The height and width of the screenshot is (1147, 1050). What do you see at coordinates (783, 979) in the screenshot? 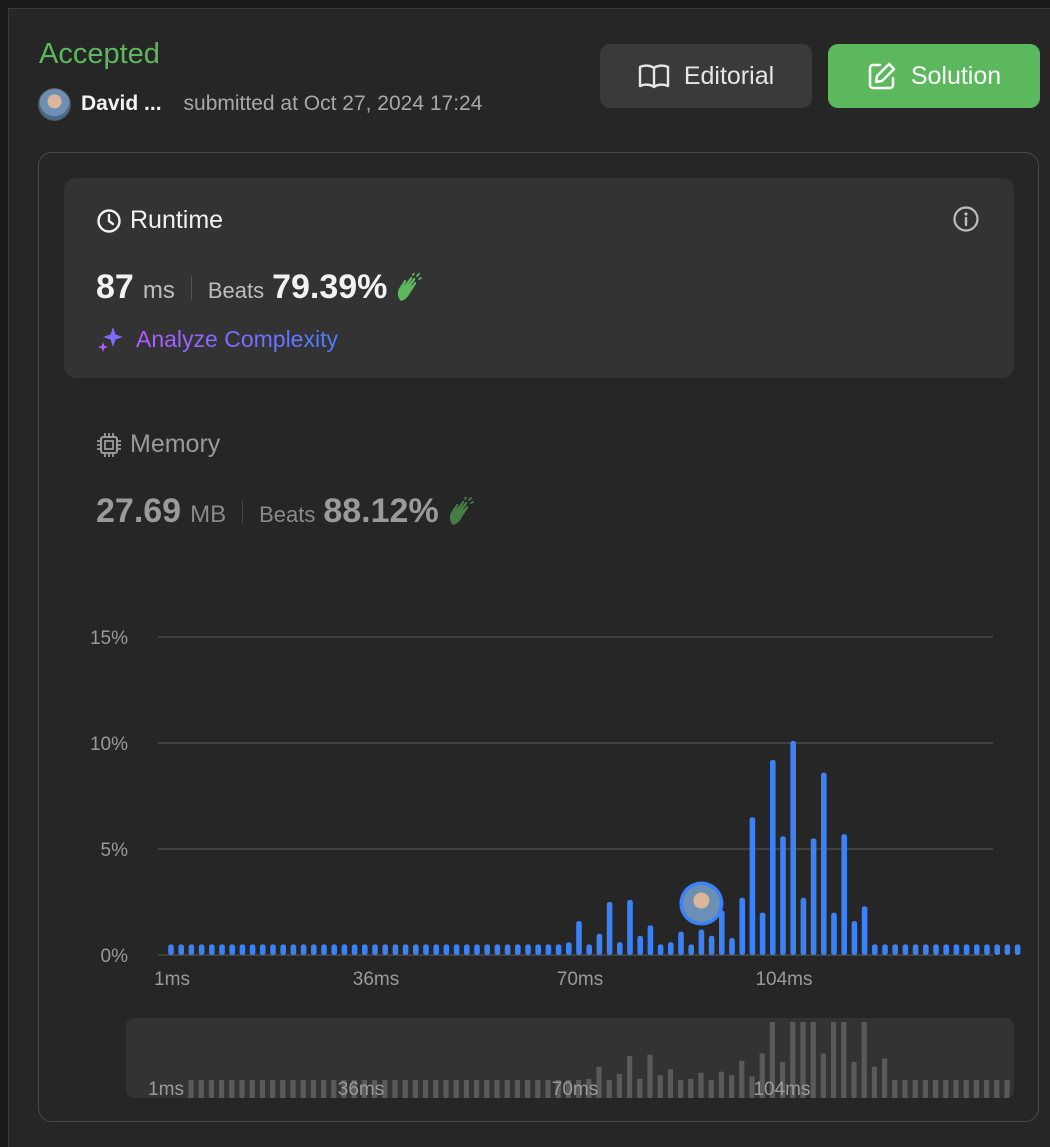
I see `x-tick-label: 104ms` at bounding box center [783, 979].